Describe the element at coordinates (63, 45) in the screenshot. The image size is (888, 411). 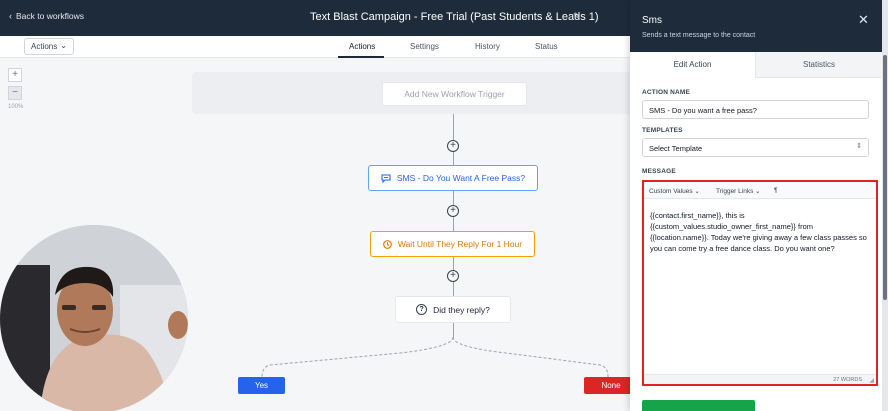
I see `chevron-down-icon: ⌄` at that location.